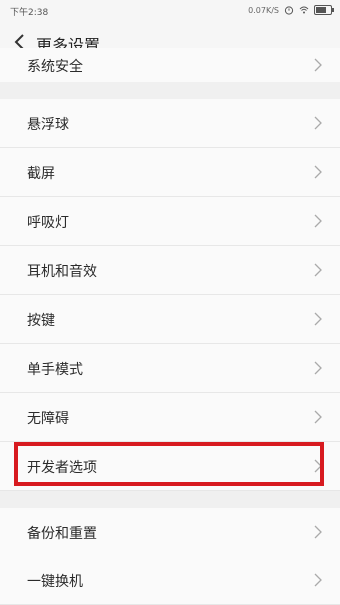  What do you see at coordinates (55, 370) in the screenshot?
I see `settings-item-label: 单手模式` at bounding box center [55, 370].